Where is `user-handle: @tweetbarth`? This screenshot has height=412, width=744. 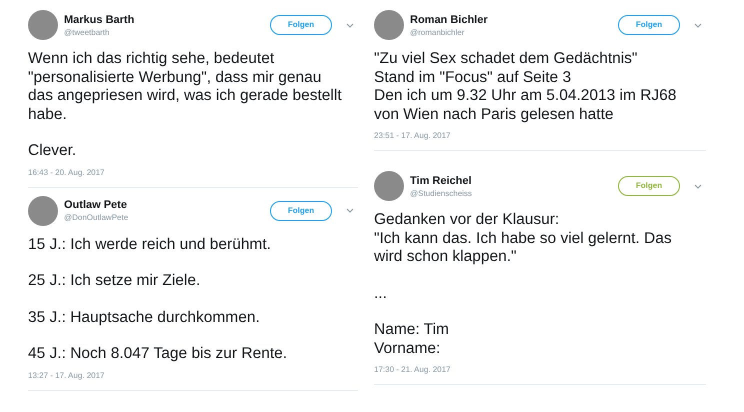 user-handle: @tweetbarth is located at coordinates (87, 32).